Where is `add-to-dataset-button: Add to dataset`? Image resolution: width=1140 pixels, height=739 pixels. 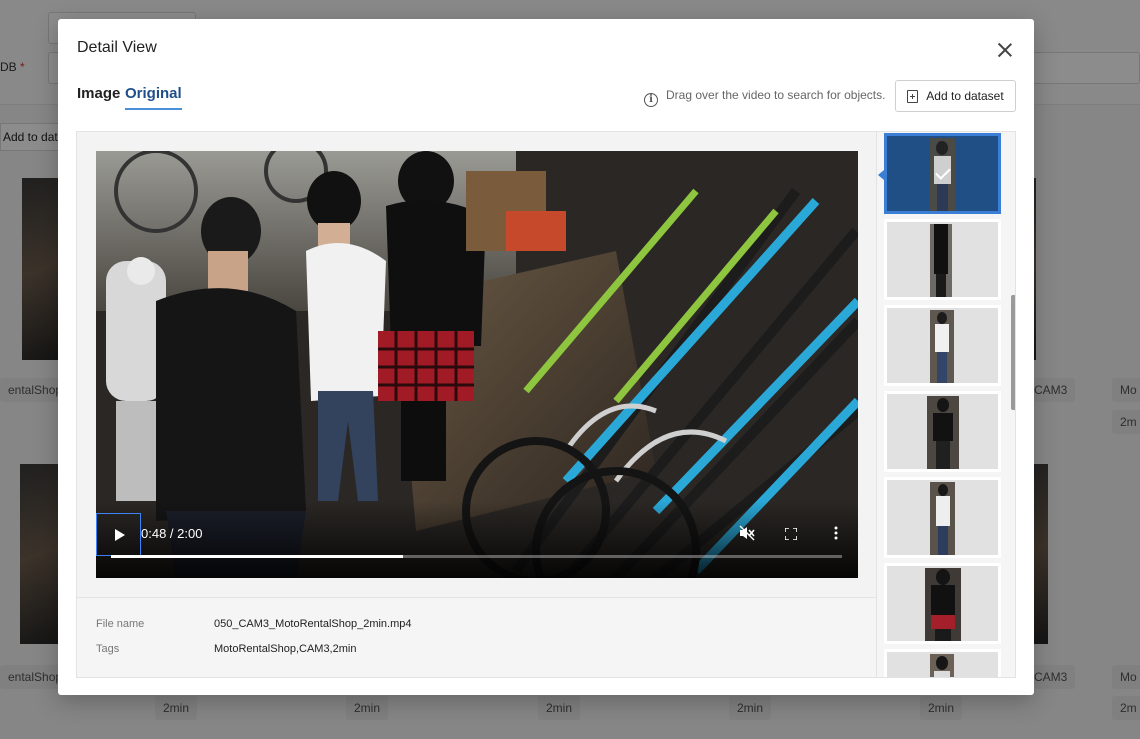 add-to-dataset-button: Add to dataset is located at coordinates (955, 96).